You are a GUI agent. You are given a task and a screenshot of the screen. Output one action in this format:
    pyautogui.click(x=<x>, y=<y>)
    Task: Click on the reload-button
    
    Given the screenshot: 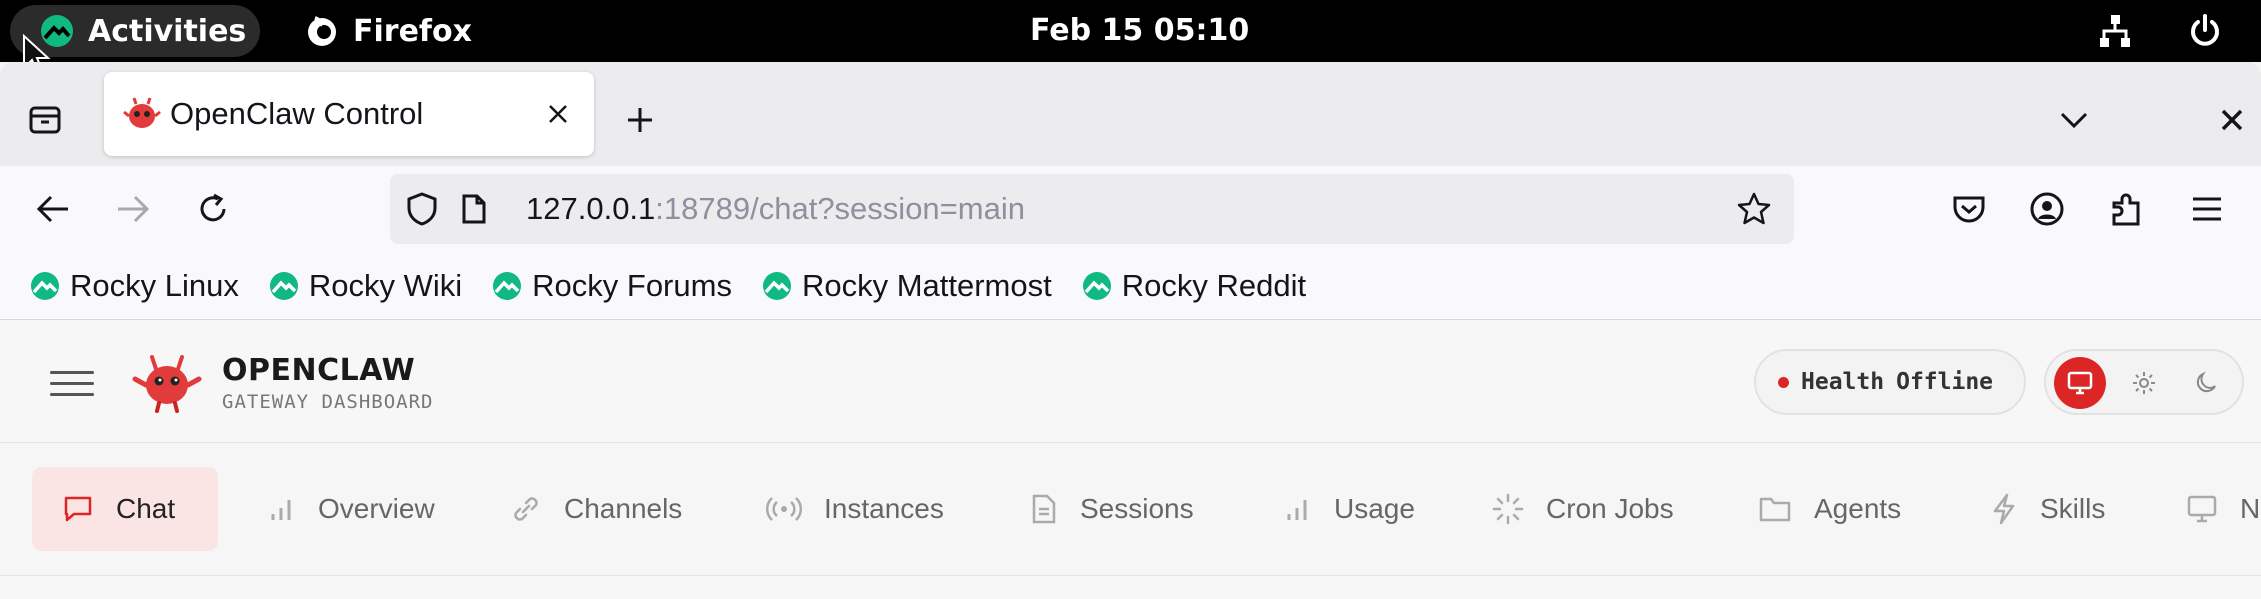 What is the action you would take?
    pyautogui.click(x=213, y=209)
    